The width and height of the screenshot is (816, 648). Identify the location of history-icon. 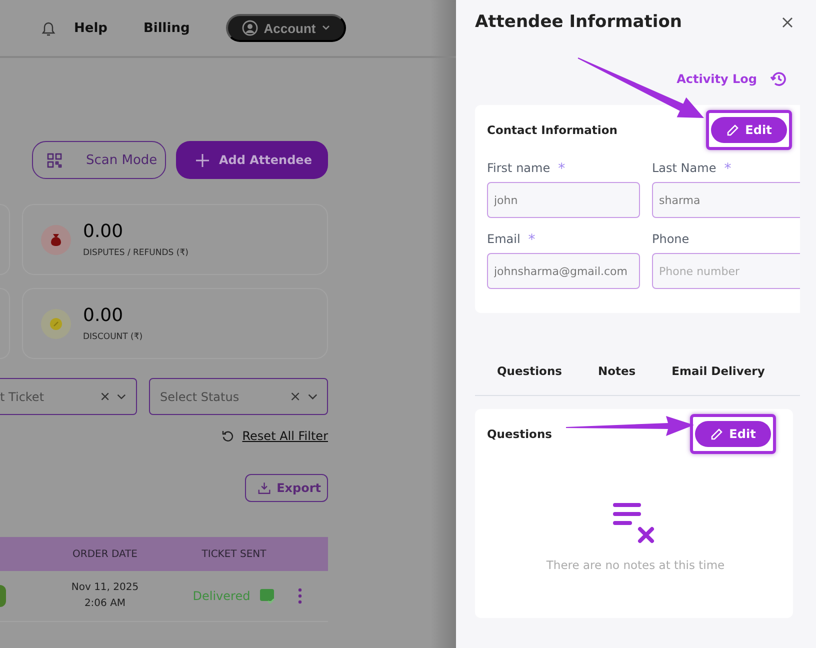
(778, 79).